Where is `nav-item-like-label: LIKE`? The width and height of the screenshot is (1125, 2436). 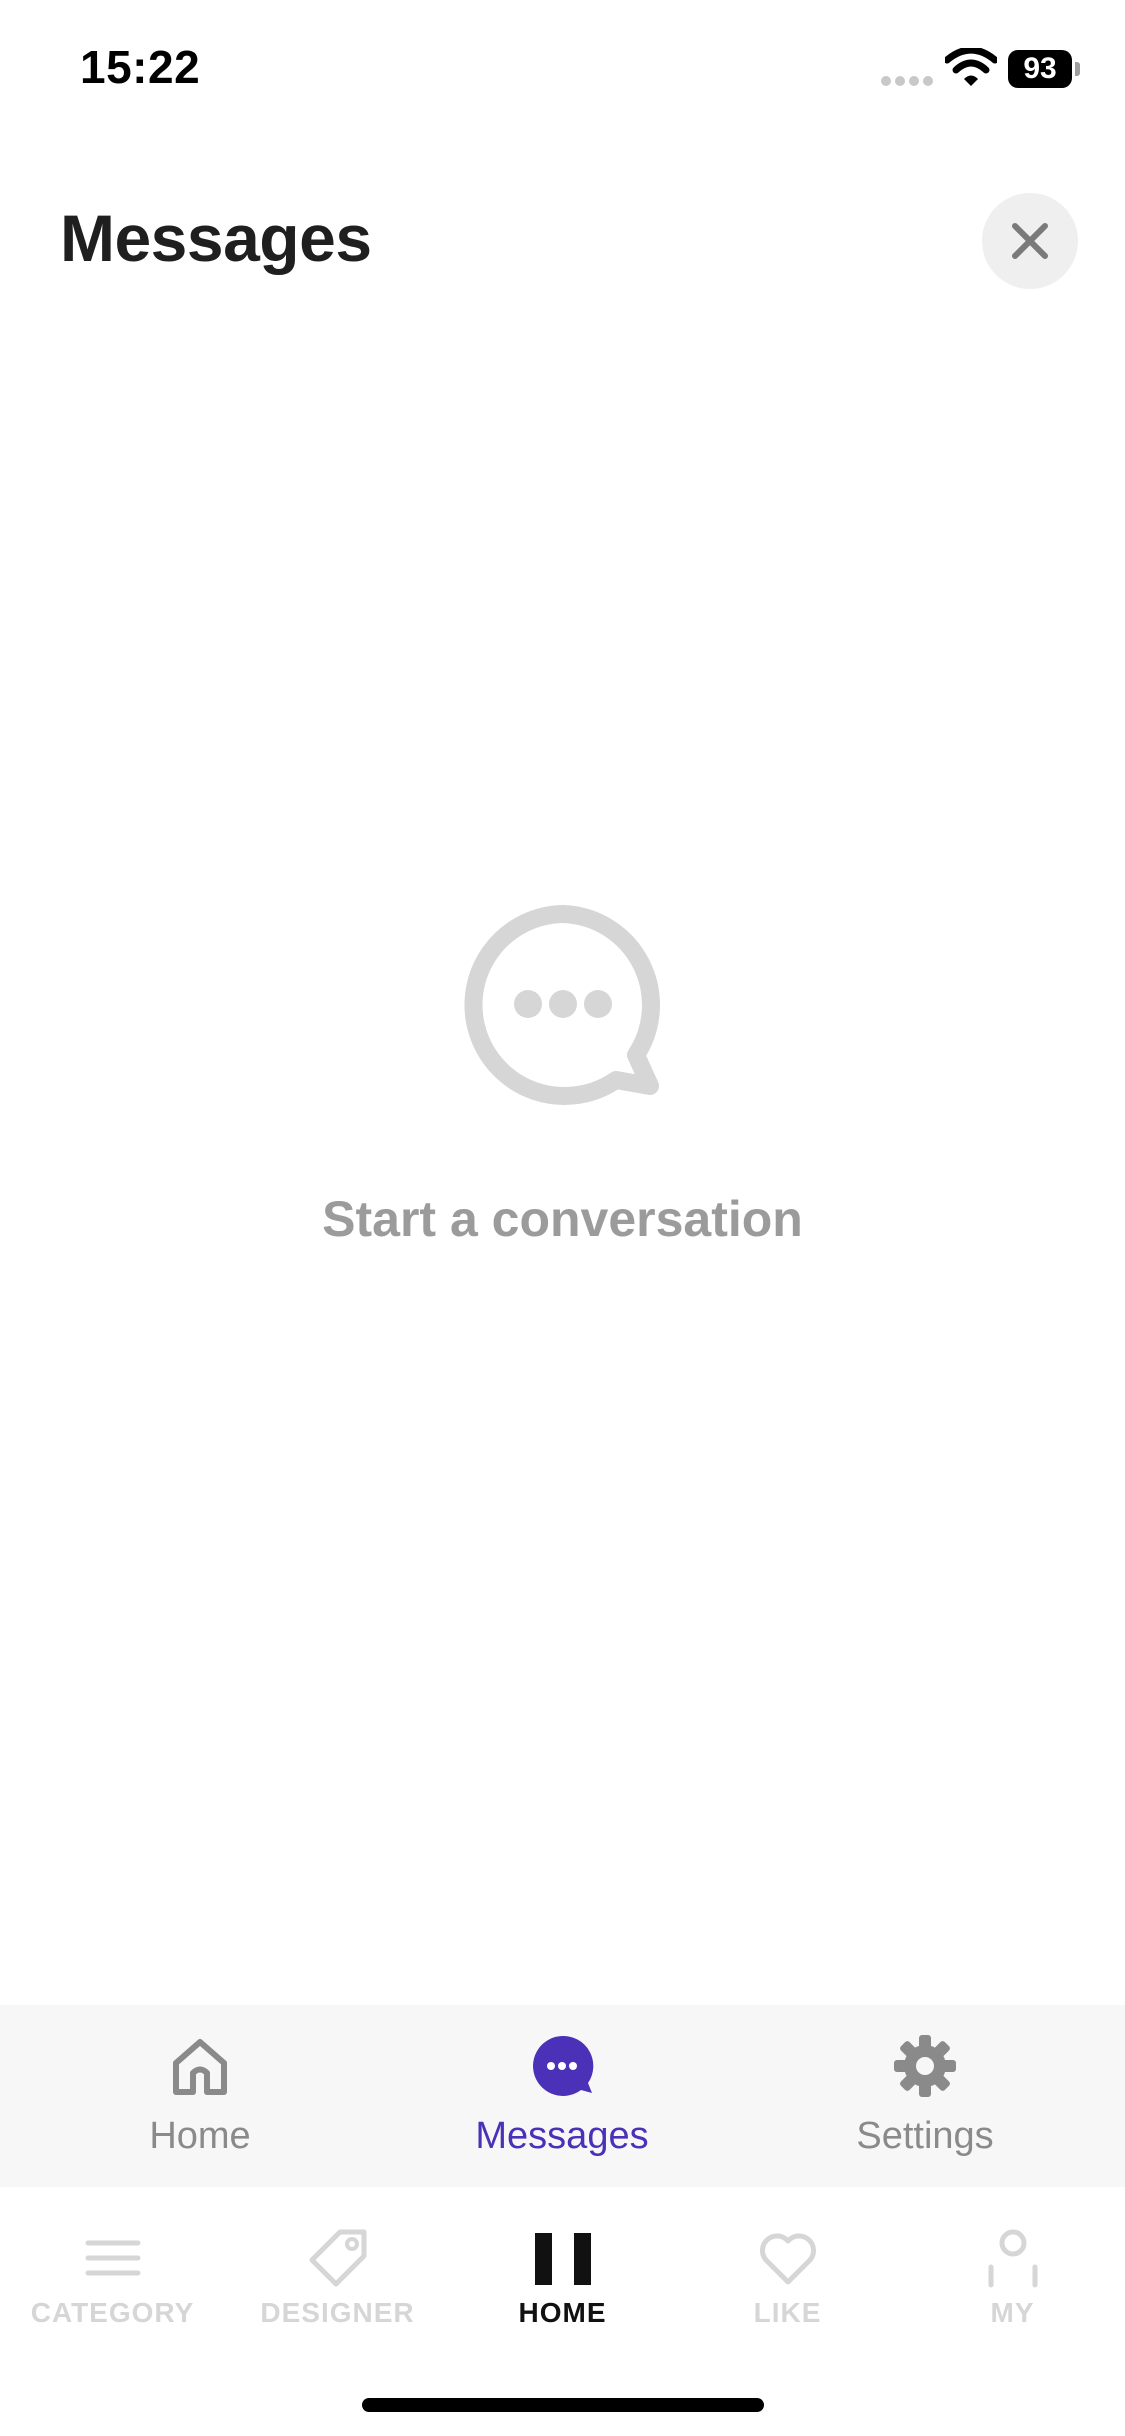
nav-item-like-label: LIKE is located at coordinates (787, 2312).